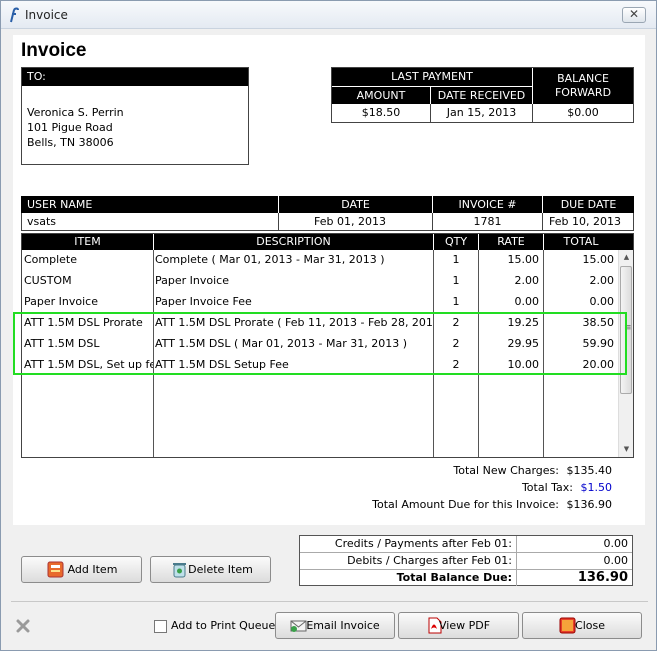 The height and width of the screenshot is (651, 657). Describe the element at coordinates (487, 204) in the screenshot. I see `invoice-number-header: INVOICE #` at that location.